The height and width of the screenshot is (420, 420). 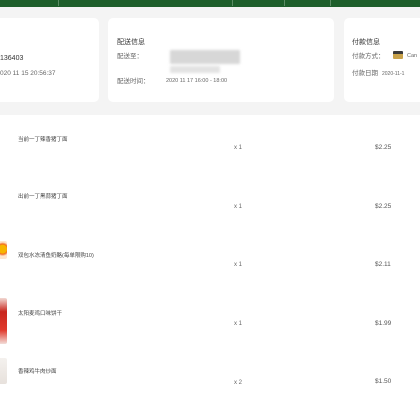 What do you see at coordinates (398, 55) in the screenshot?
I see `credit-card-icon` at bounding box center [398, 55].